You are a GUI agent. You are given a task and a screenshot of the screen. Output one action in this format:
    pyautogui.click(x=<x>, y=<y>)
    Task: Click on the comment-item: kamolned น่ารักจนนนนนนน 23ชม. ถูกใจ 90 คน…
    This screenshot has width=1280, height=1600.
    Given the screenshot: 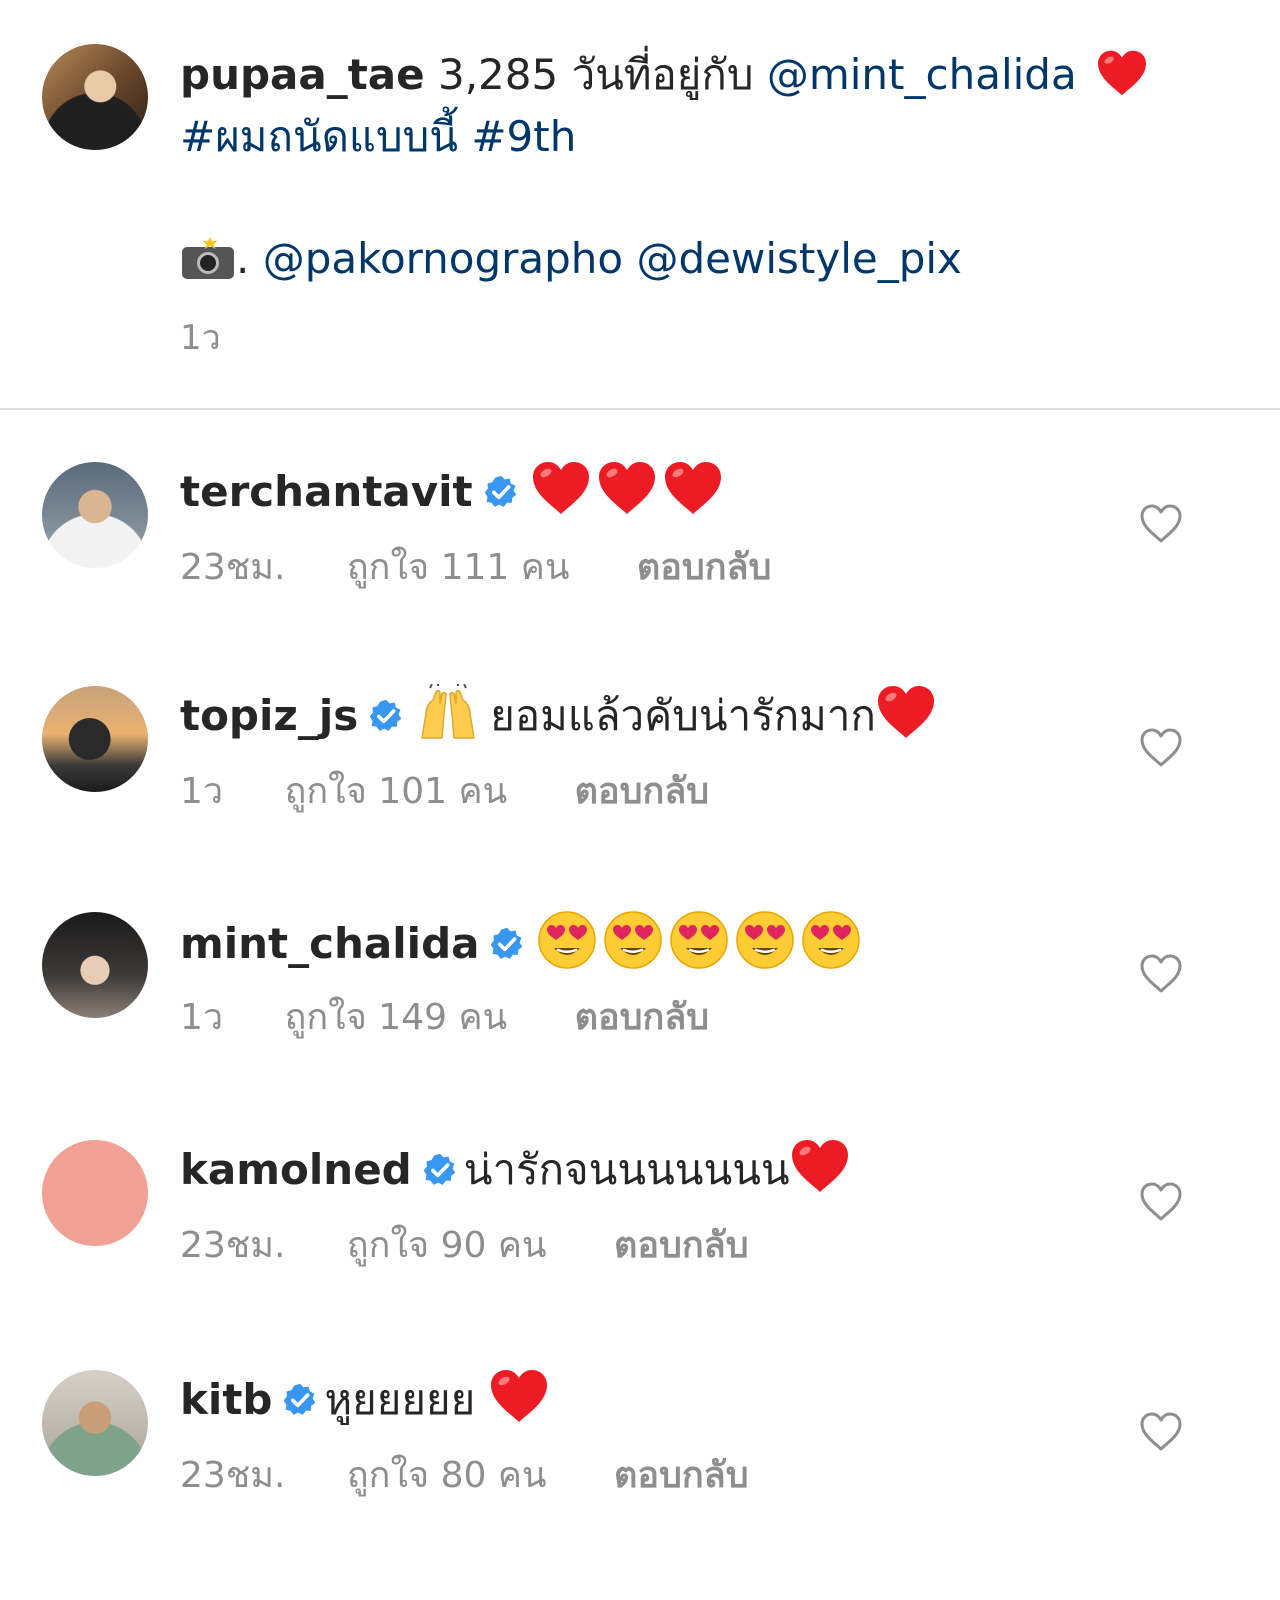 What is the action you would take?
    pyautogui.click(x=640, y=1240)
    